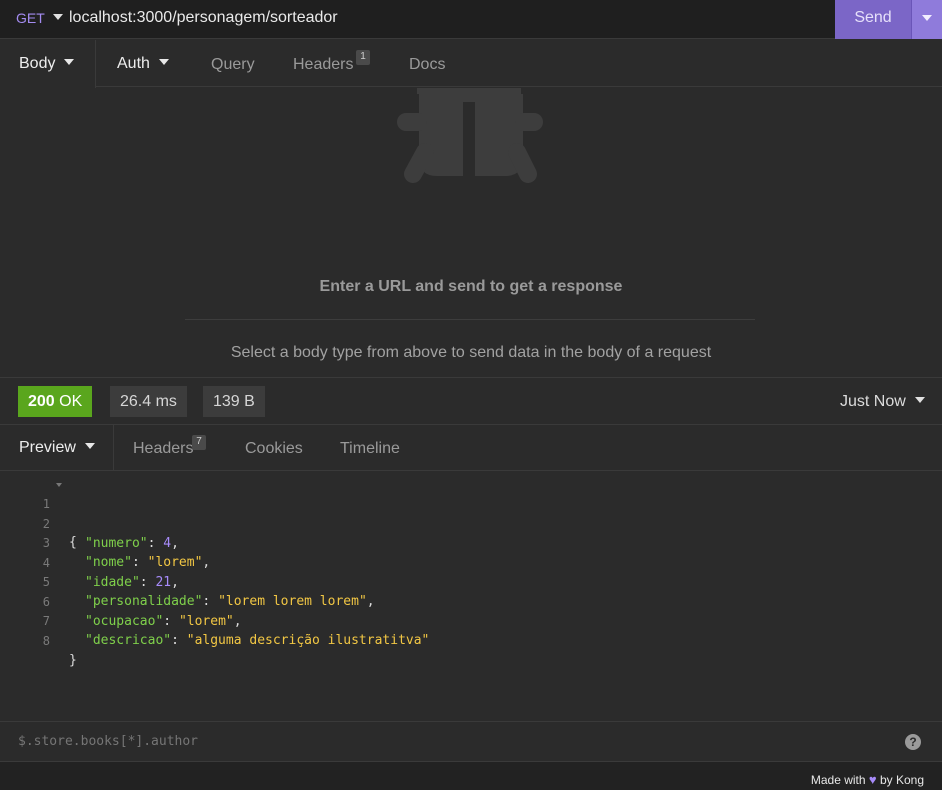  What do you see at coordinates (47, 447) in the screenshot?
I see `tab-preview-label: Preview` at bounding box center [47, 447].